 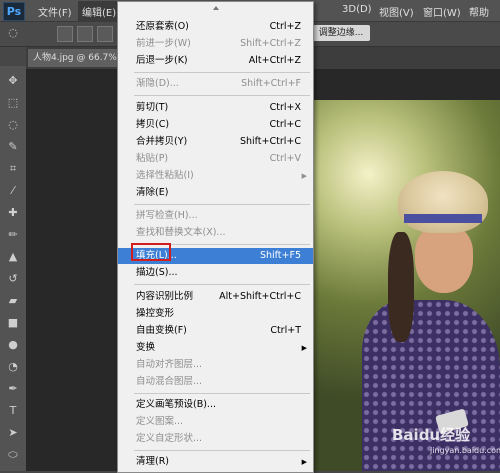 I want to click on scroll-up-icon, so click(x=216, y=8).